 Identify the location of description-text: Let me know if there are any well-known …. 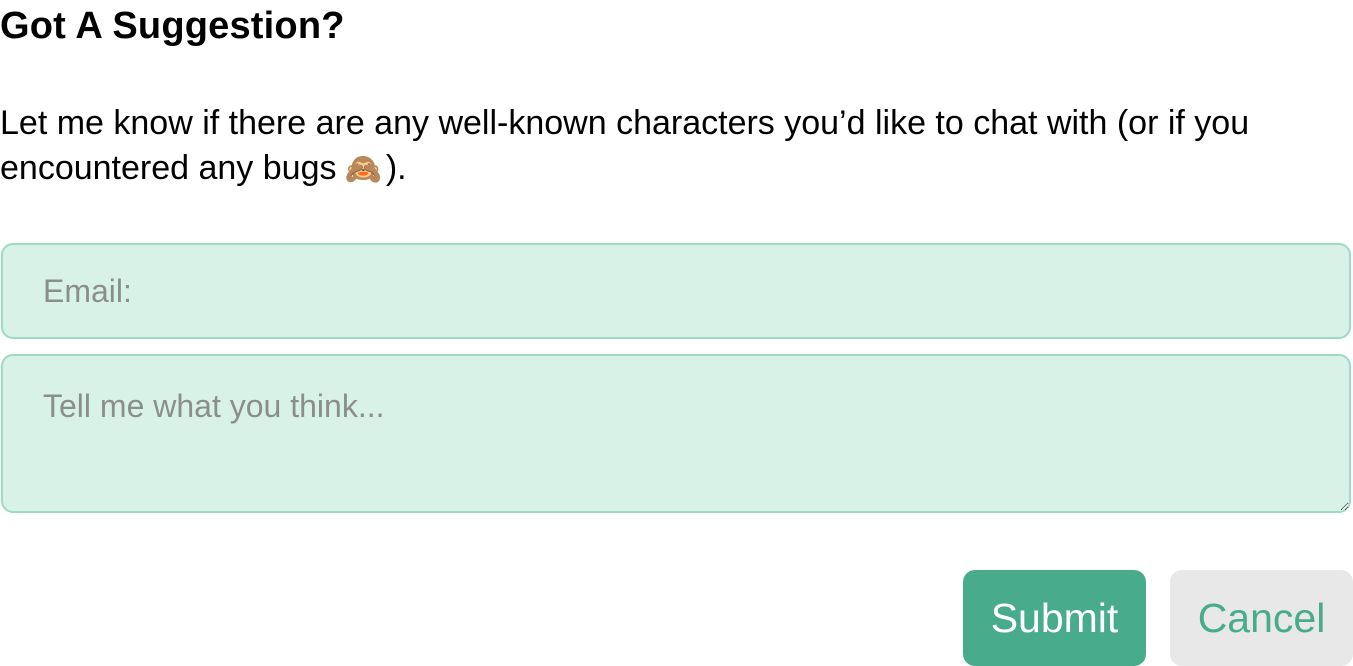
(625, 145).